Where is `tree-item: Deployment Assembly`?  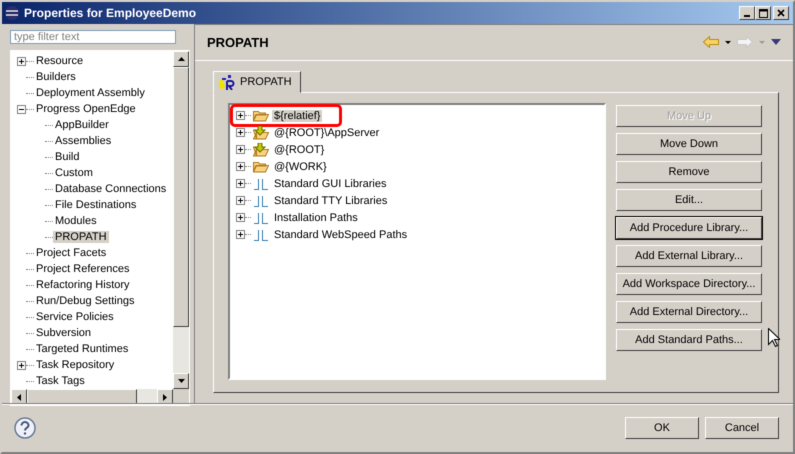 tree-item: Deployment Assembly is located at coordinates (90, 93).